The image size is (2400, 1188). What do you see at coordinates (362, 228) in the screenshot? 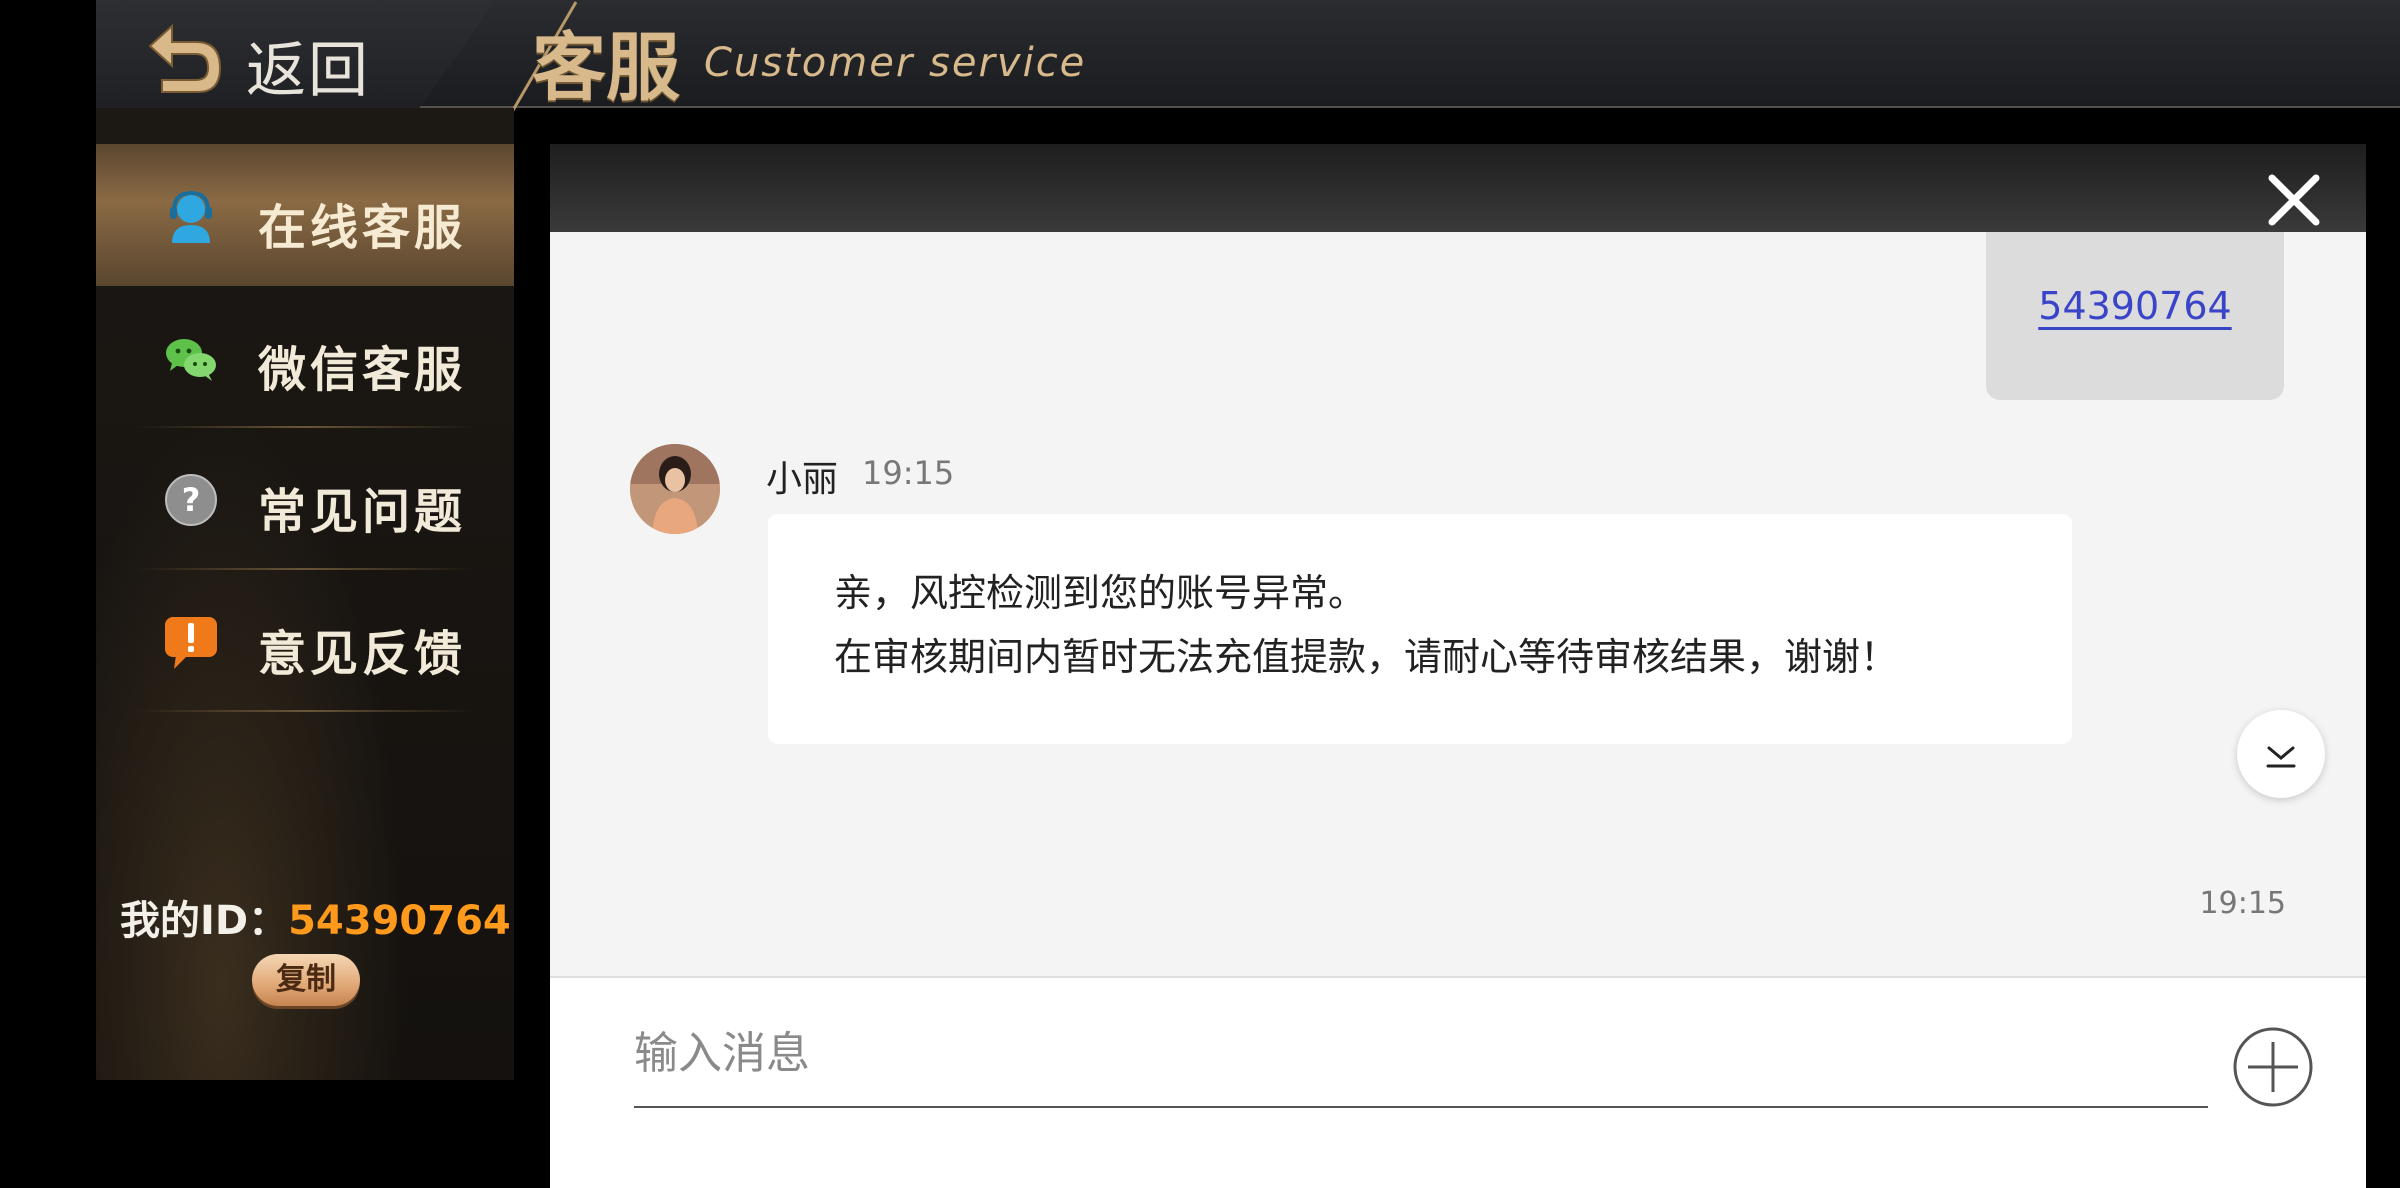
I see `sidebar-item-label: 在线客服` at bounding box center [362, 228].